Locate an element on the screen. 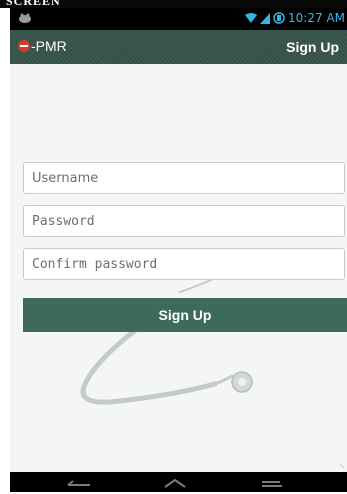 The width and height of the screenshot is (347, 494). recent-apps-icon is located at coordinates (273, 485).